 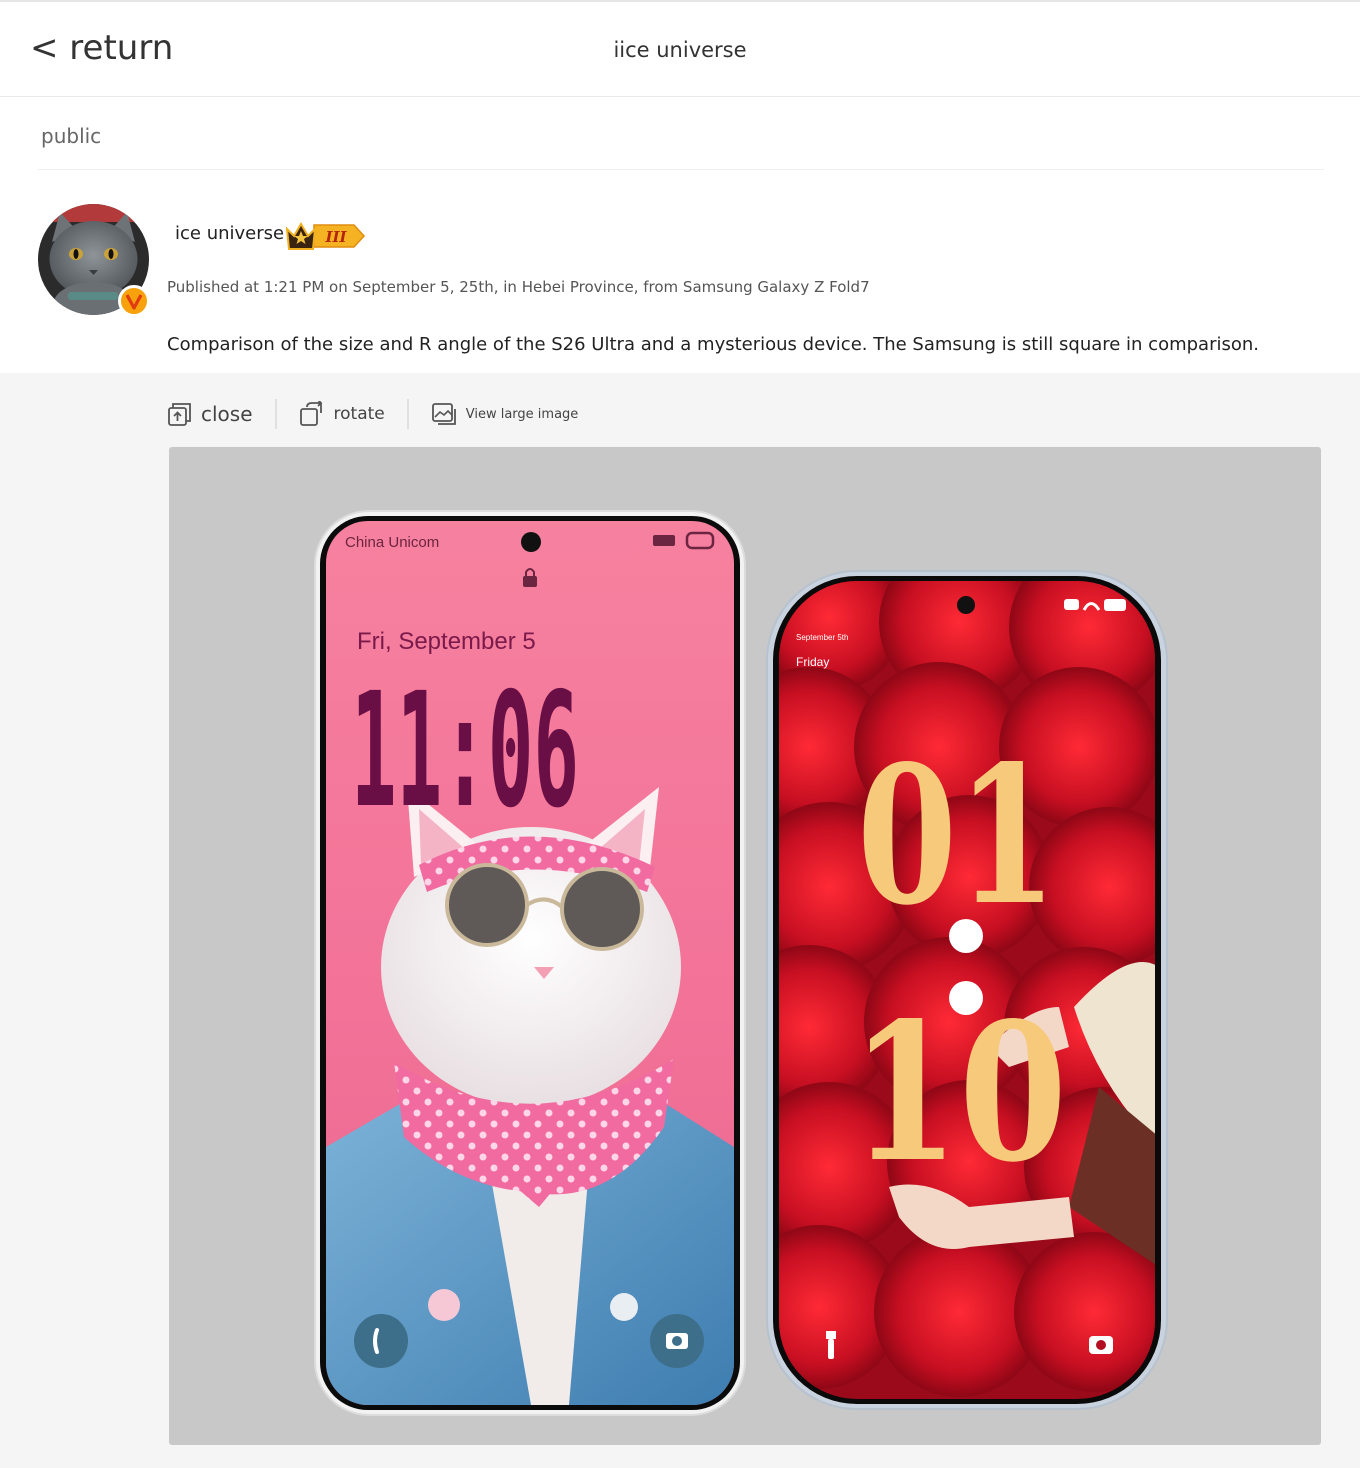 I want to click on left-phone-clock: 11:06, so click(x=465, y=751).